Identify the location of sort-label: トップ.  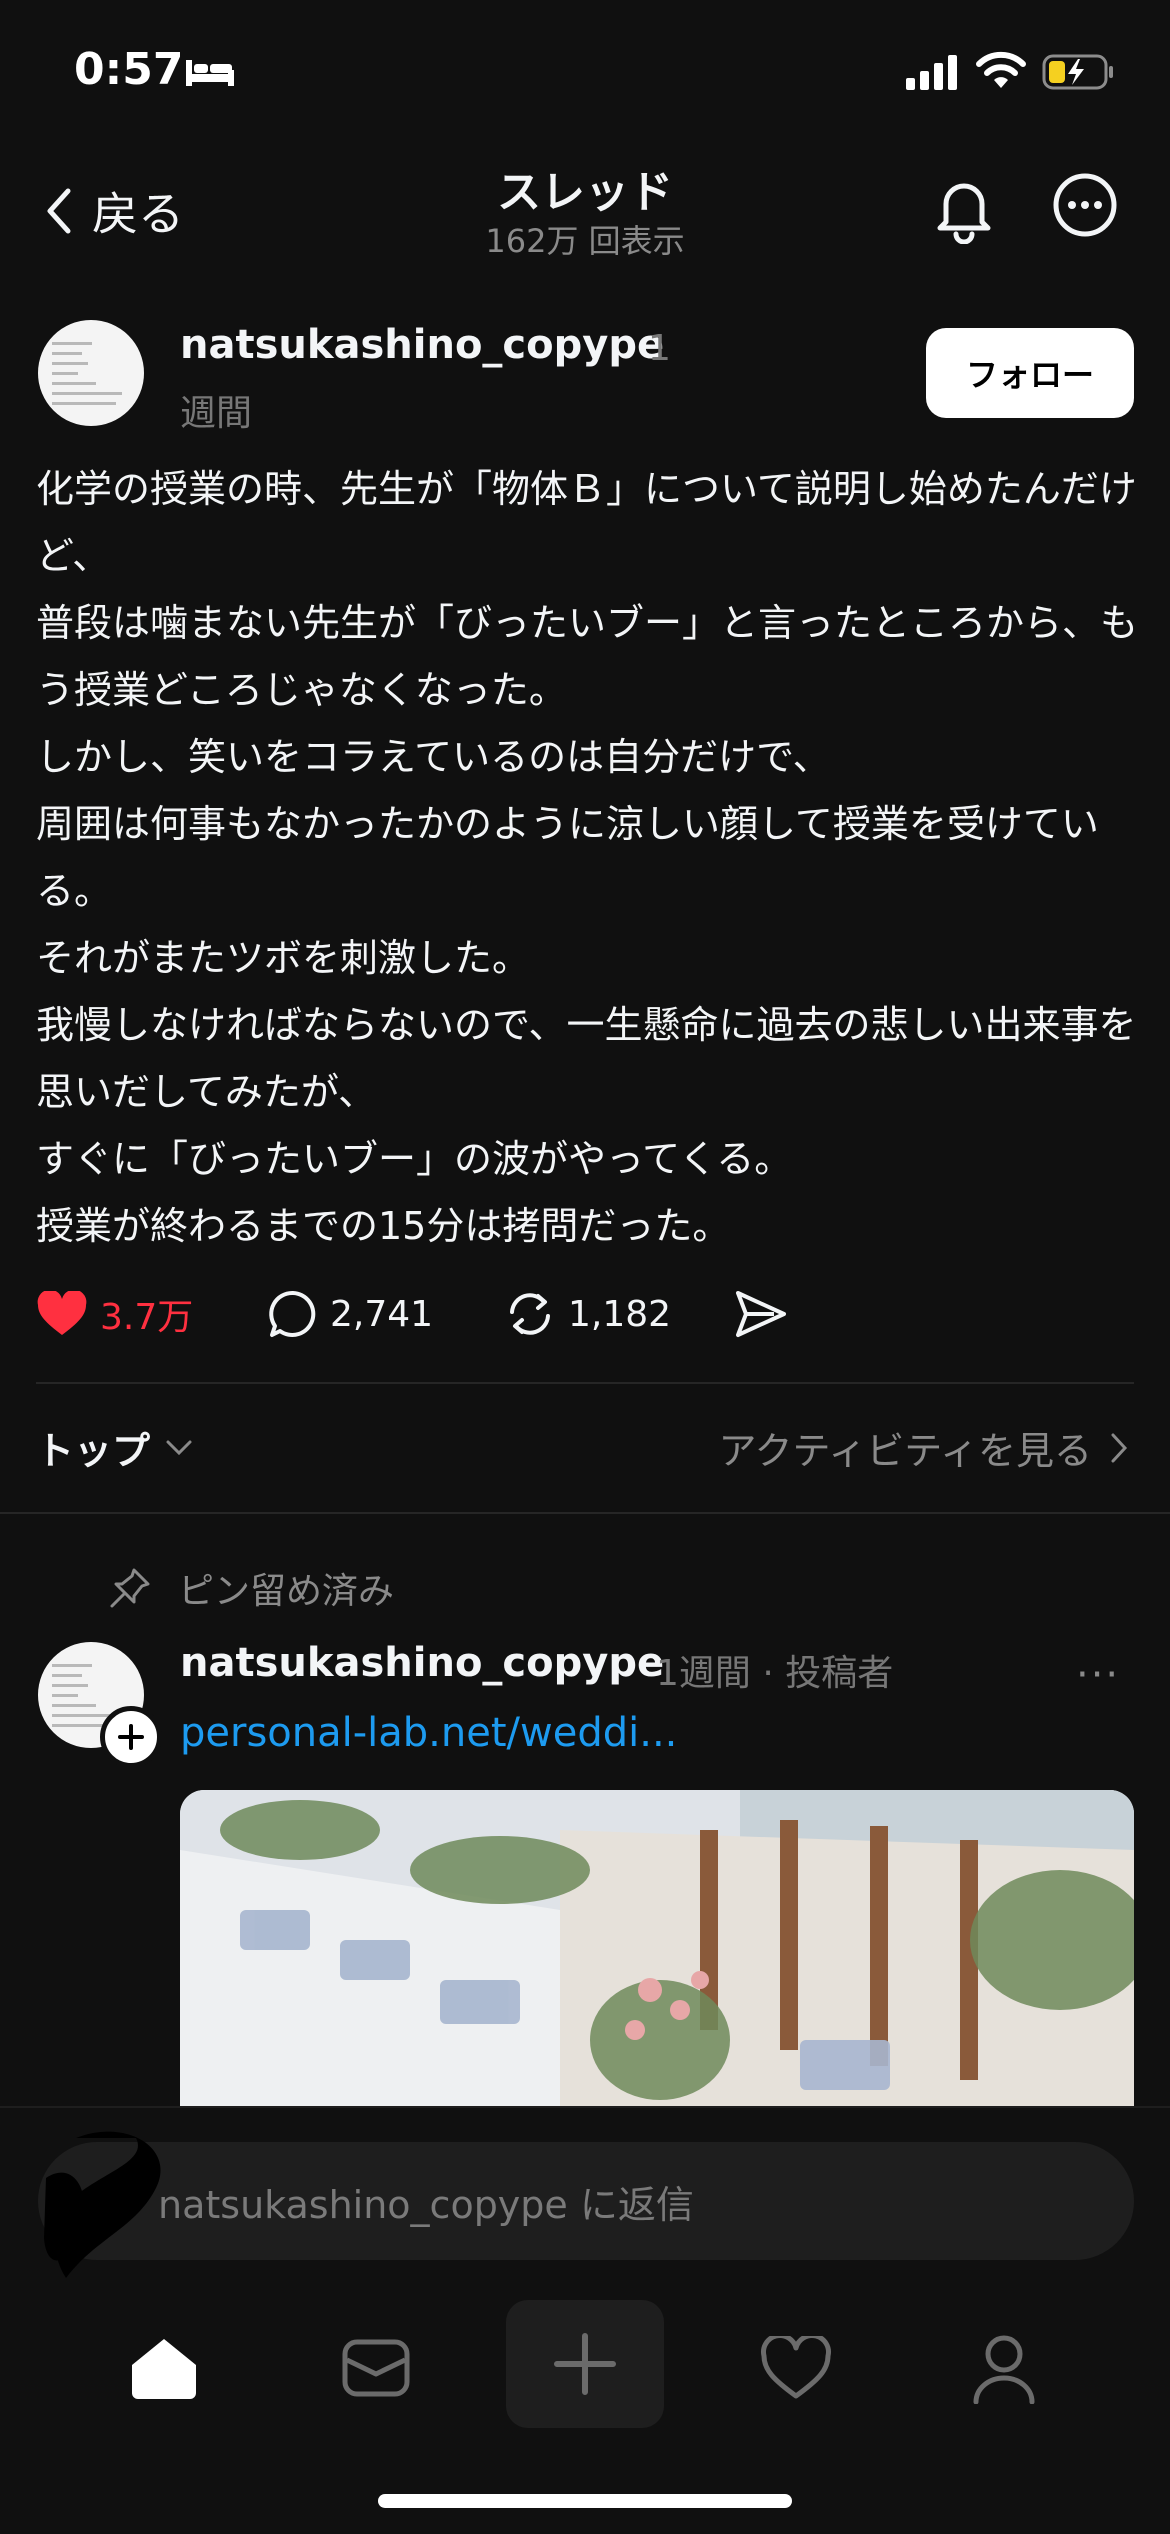
(93, 1451).